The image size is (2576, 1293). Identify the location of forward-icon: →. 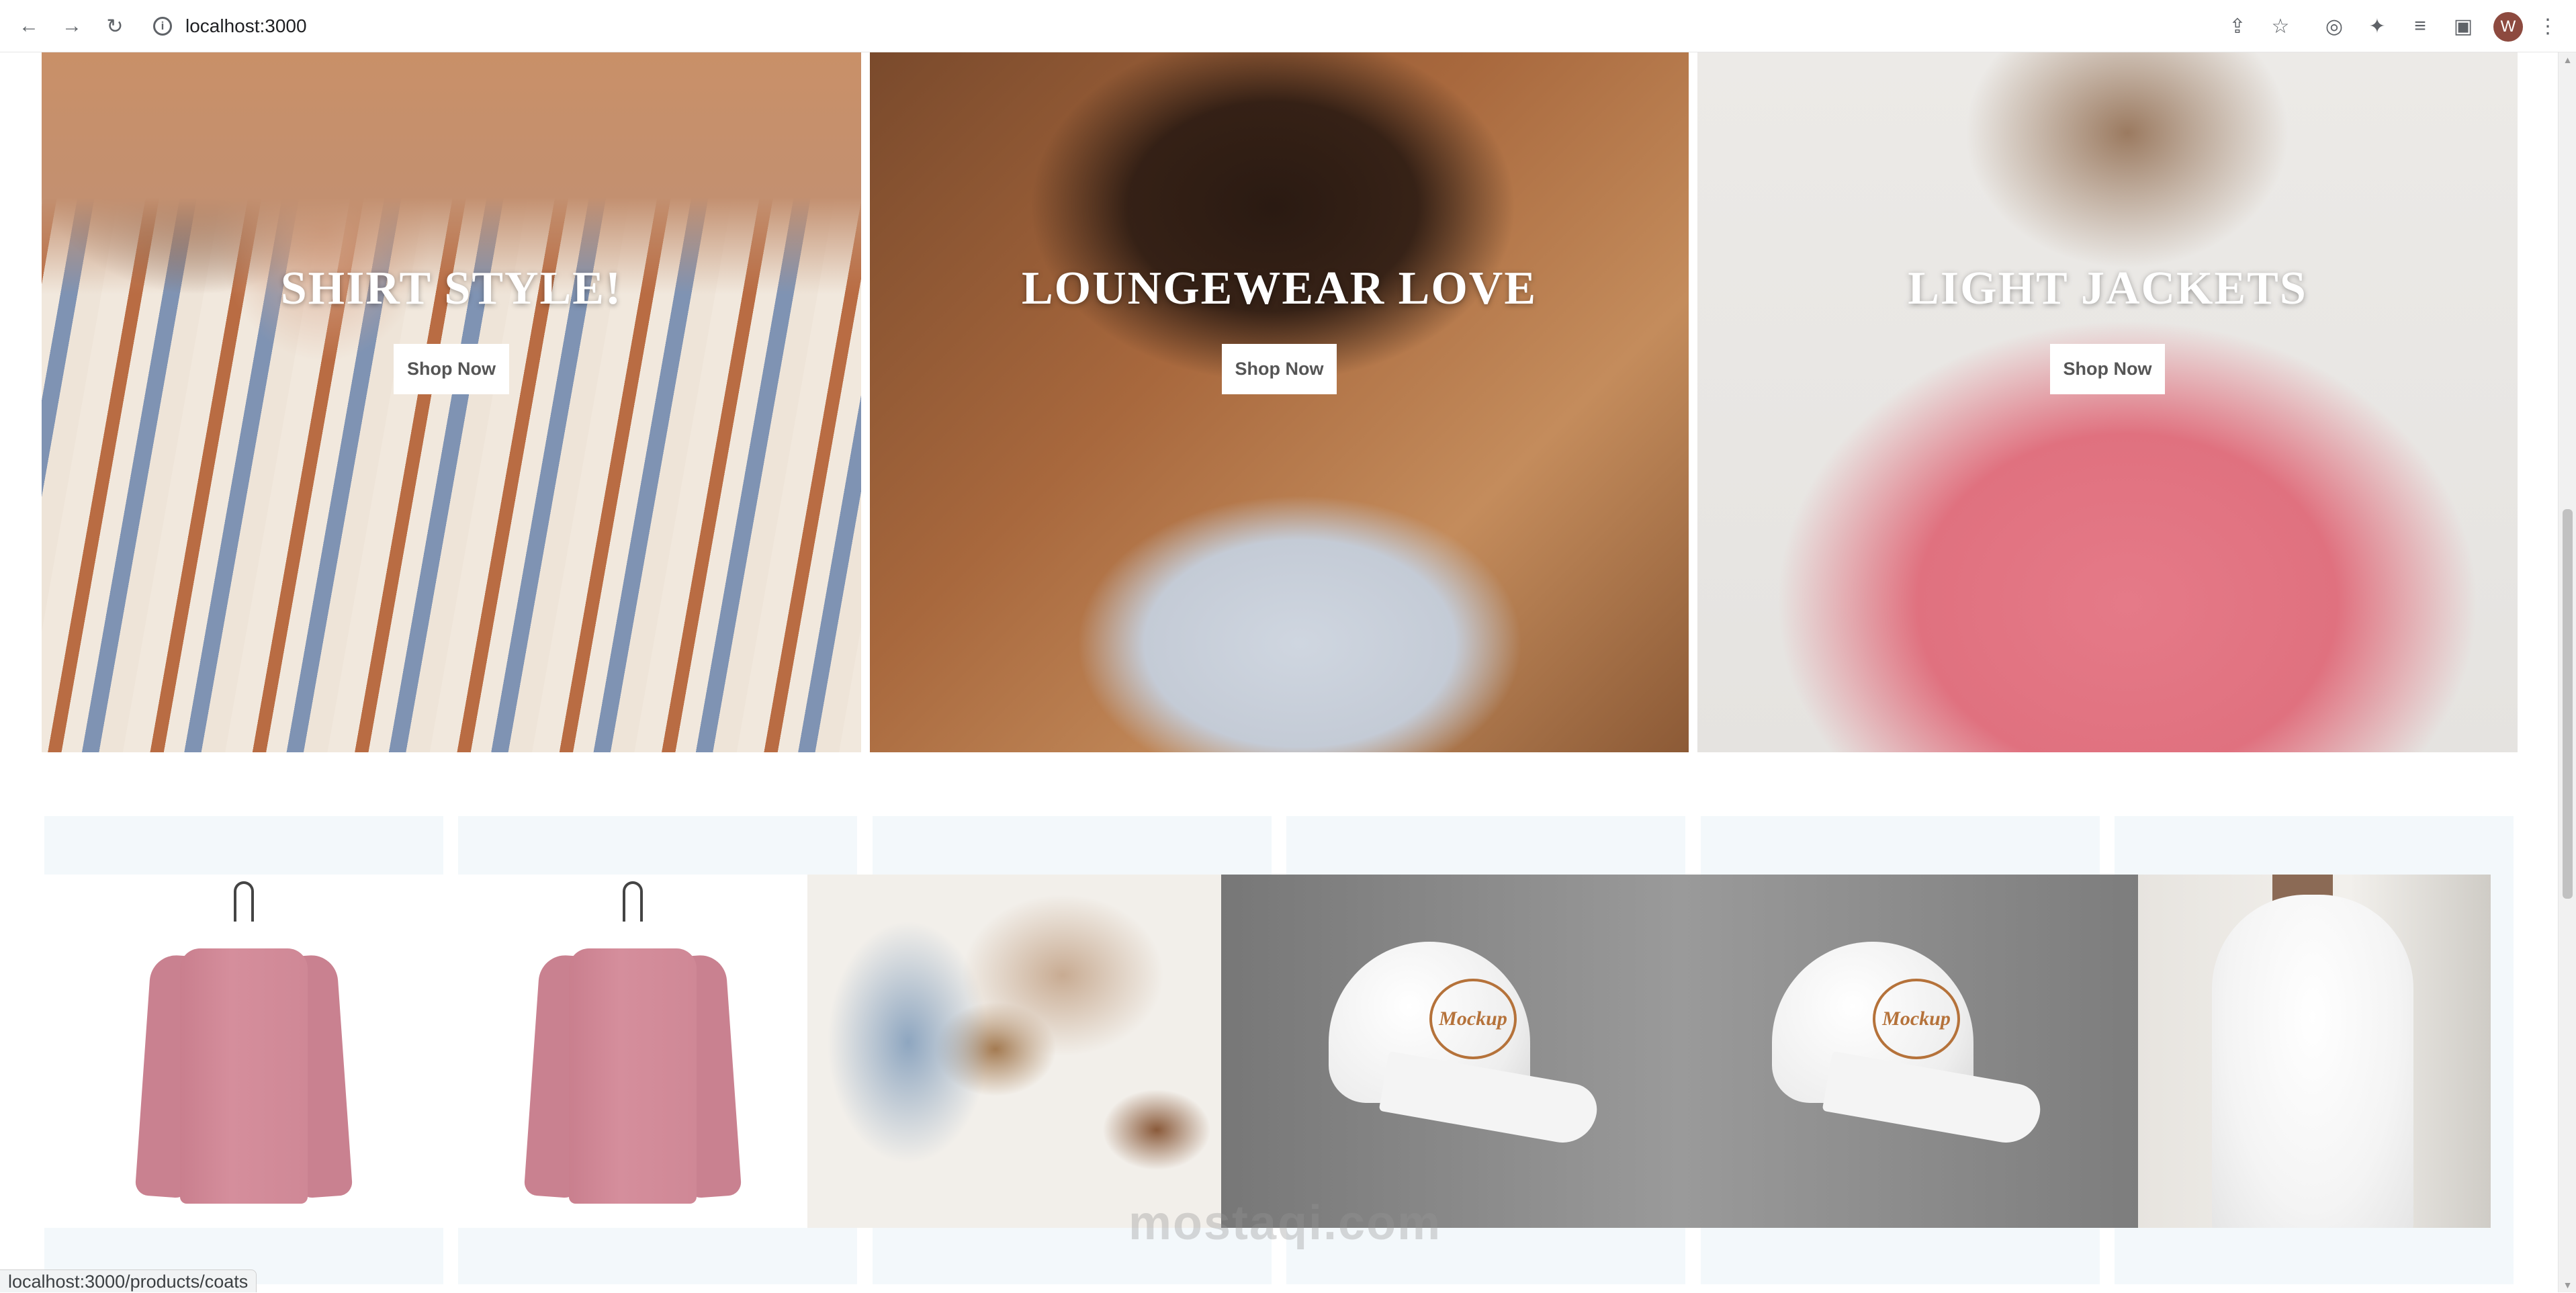
(72, 26).